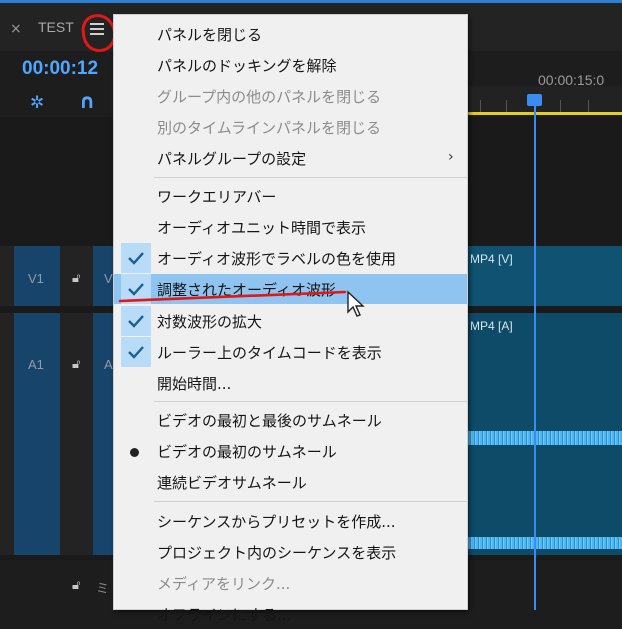 The image size is (622, 629). What do you see at coordinates (451, 157) in the screenshot?
I see `submenu-arrow-icon: ›` at bounding box center [451, 157].